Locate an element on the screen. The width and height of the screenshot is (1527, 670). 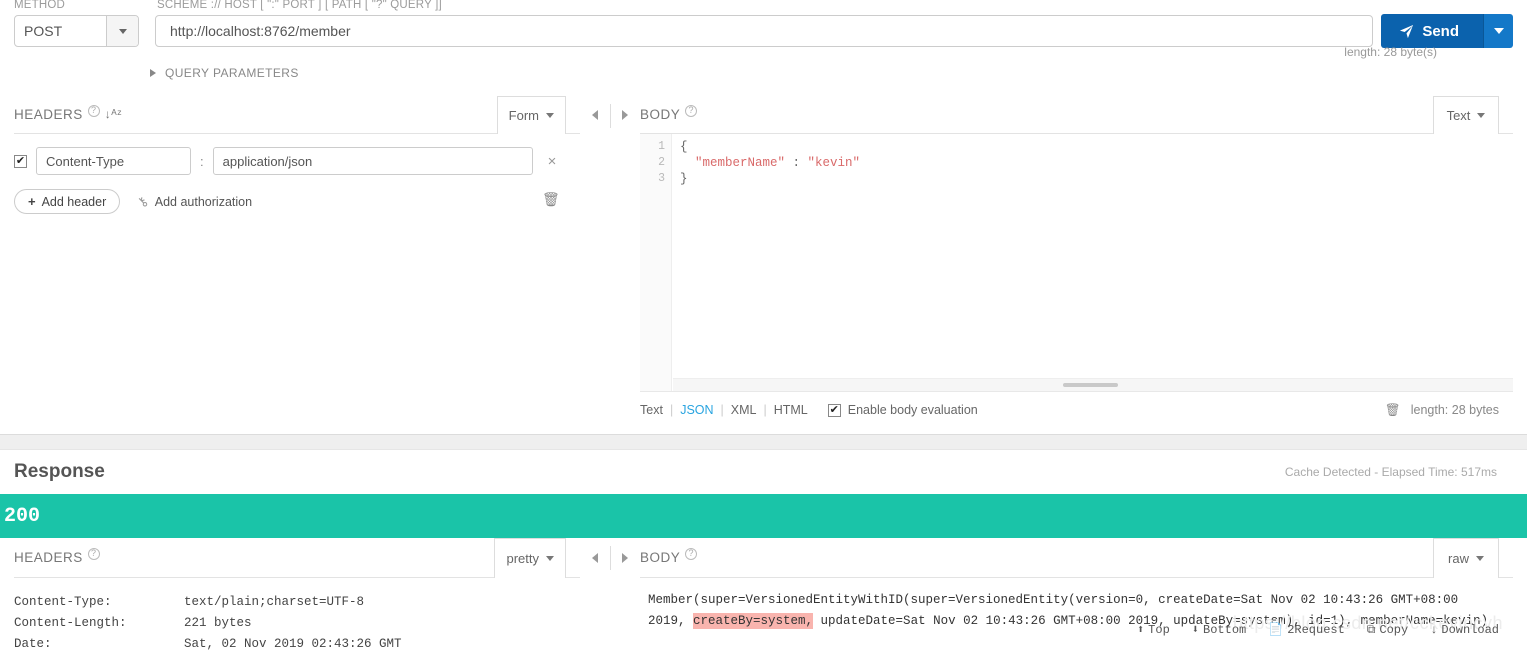
download-button: ↓ Download is located at coordinates (1464, 630).